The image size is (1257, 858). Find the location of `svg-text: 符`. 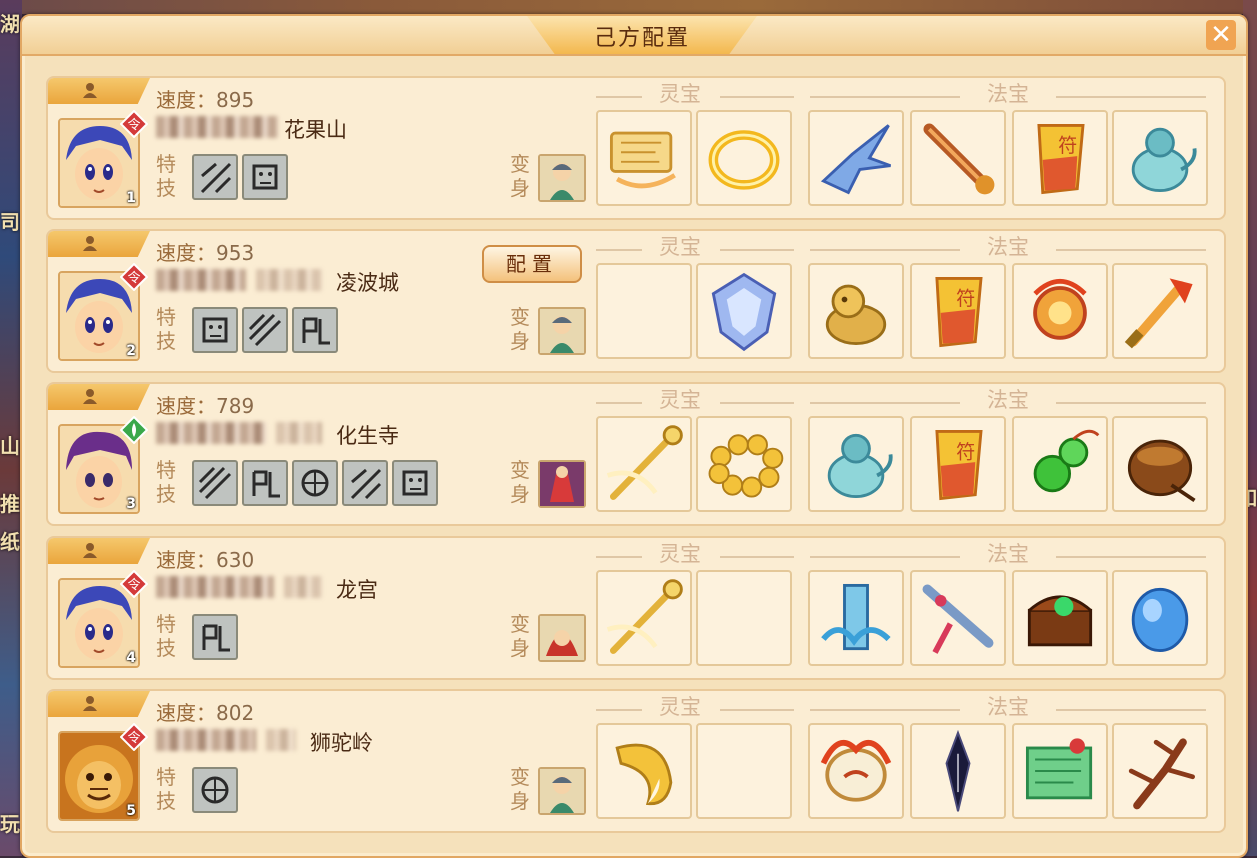

svg-text: 符 is located at coordinates (965, 451).